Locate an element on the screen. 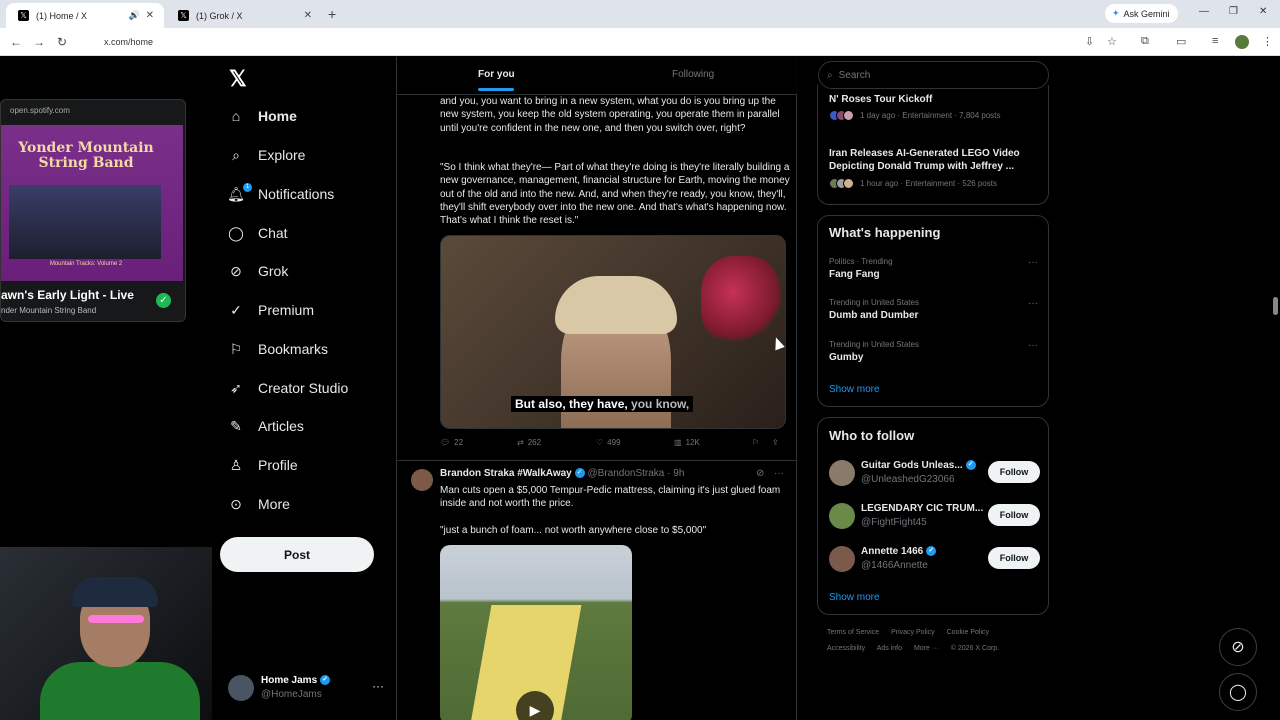 This screenshot has width=1280, height=720. nav-label: Grok is located at coordinates (273, 271).